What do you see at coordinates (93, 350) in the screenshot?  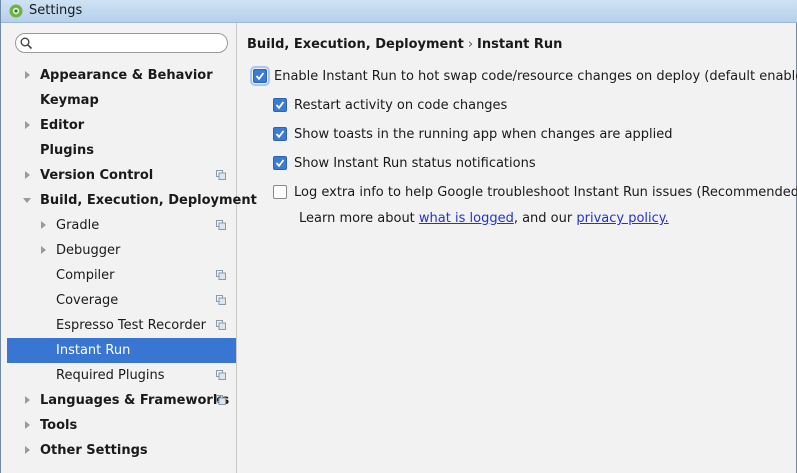 I see `sidebar-item-label: Instant Run` at bounding box center [93, 350].